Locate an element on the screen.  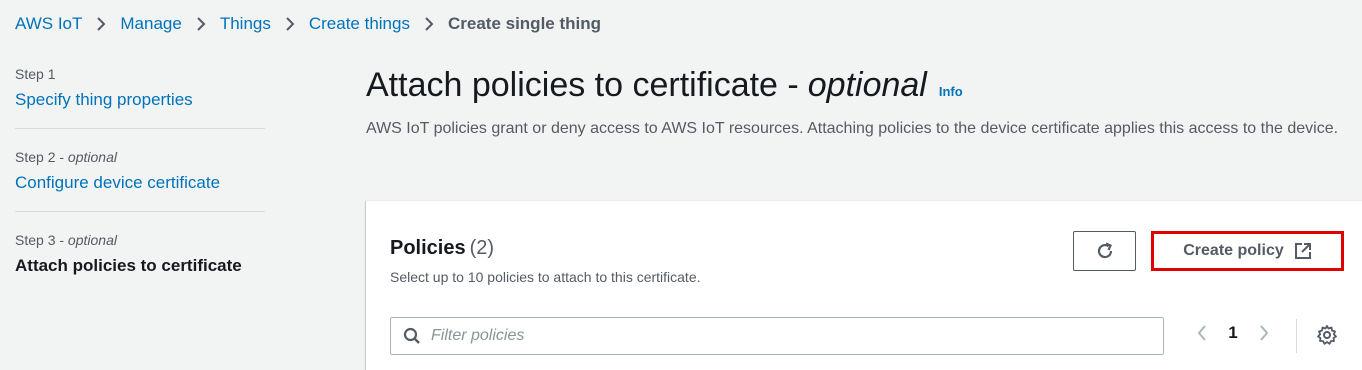
search-icon is located at coordinates (412, 336).